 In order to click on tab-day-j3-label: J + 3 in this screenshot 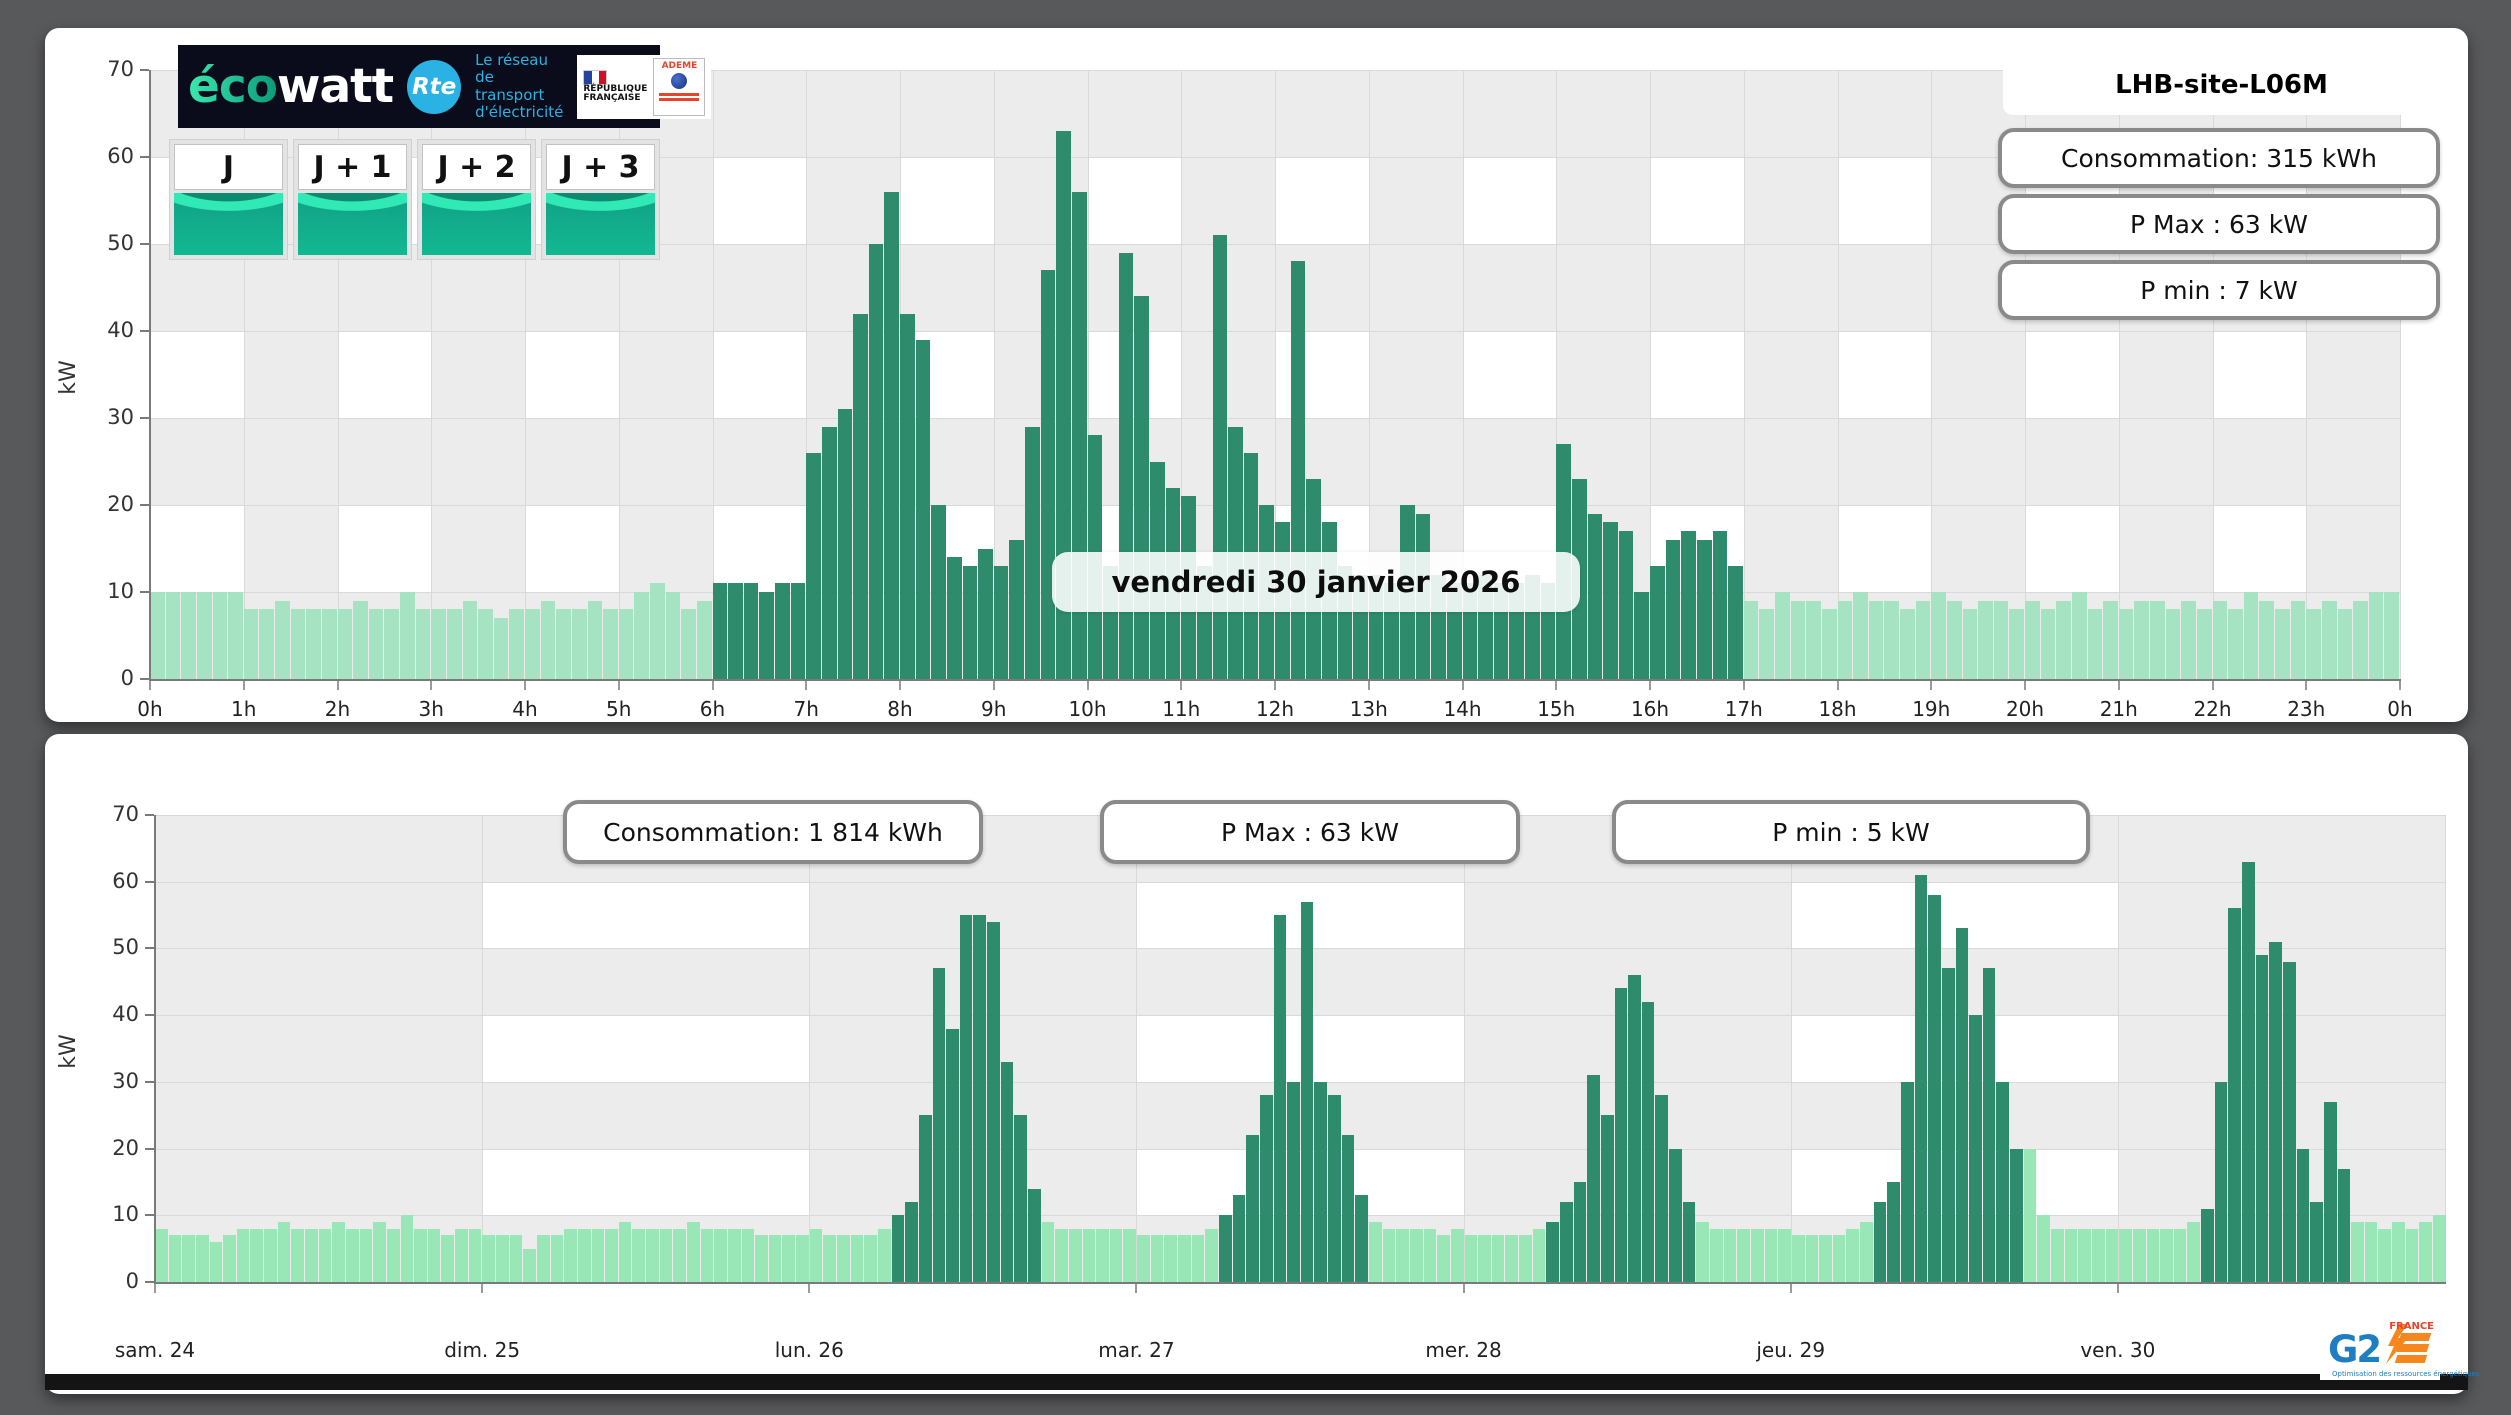, I will do `click(600, 167)`.